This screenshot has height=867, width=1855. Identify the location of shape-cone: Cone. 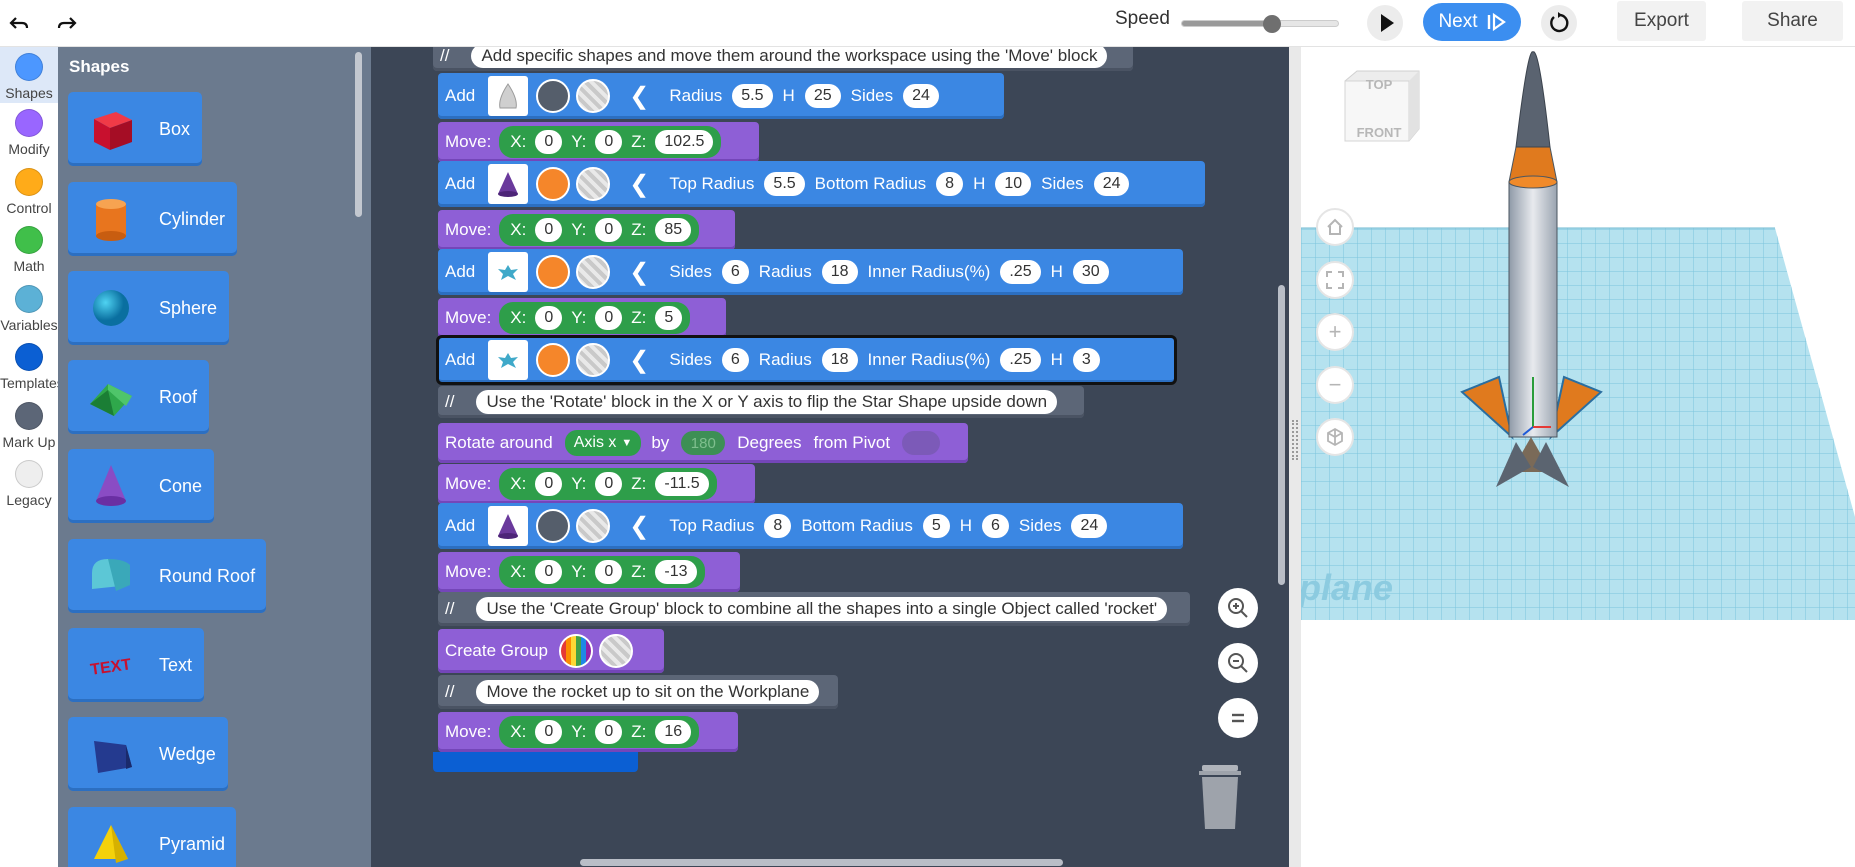
(141, 486).